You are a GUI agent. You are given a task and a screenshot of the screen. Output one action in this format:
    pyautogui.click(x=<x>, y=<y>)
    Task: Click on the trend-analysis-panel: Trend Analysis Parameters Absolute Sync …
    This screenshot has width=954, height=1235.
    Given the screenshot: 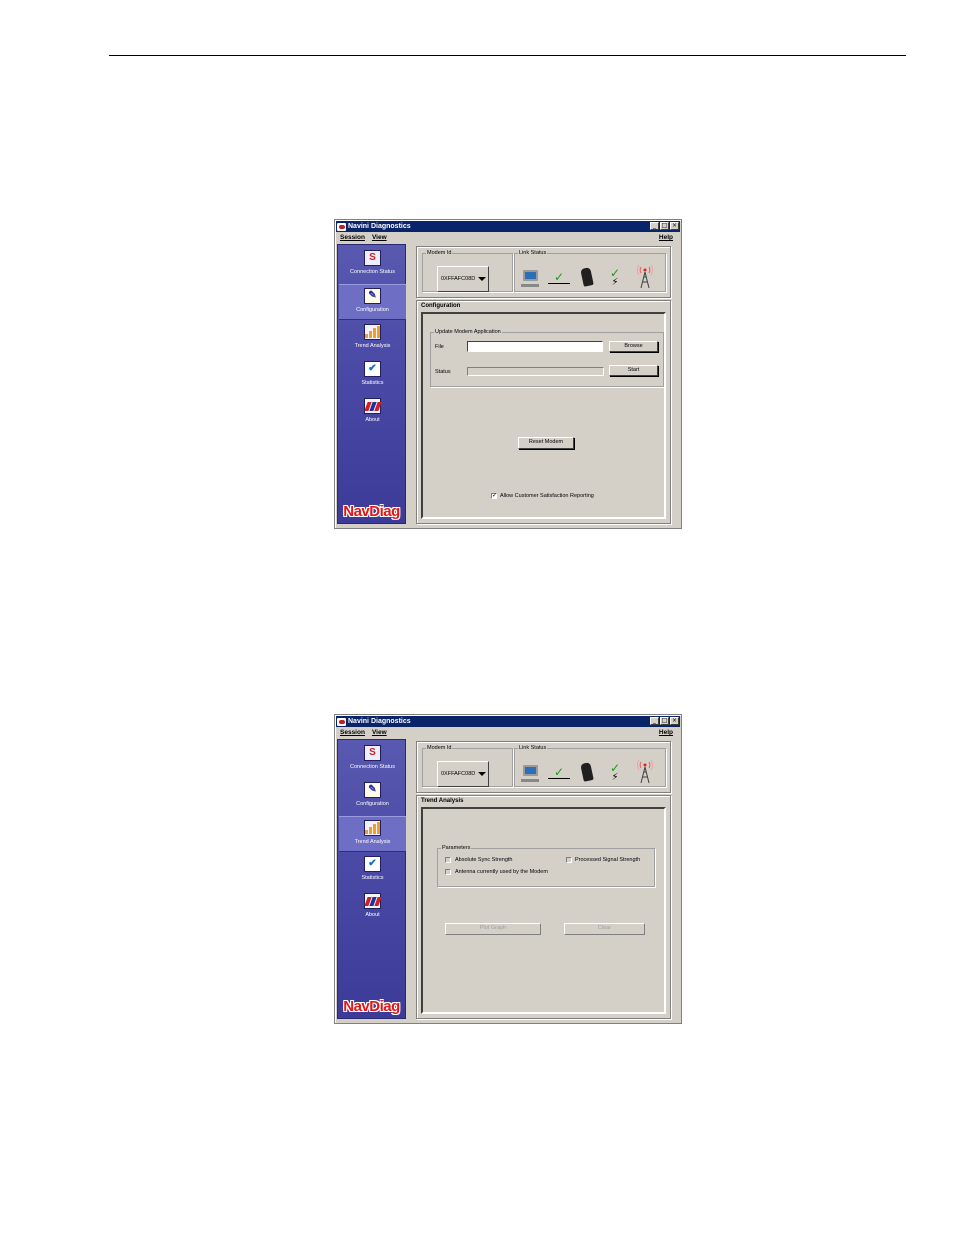 What is the action you would take?
    pyautogui.click(x=543, y=907)
    